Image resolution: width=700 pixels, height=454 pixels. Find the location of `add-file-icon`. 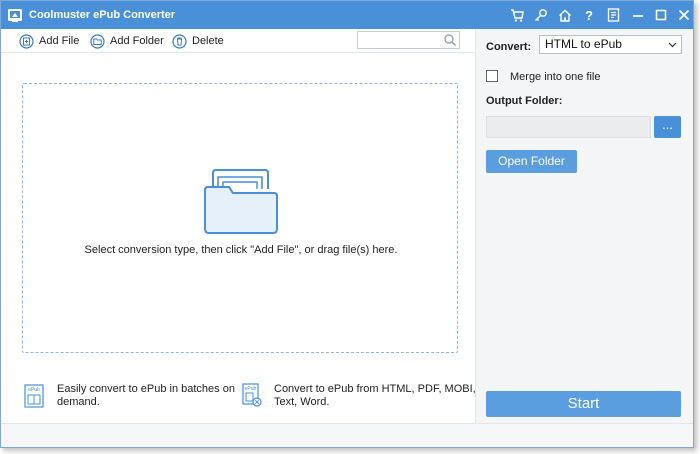

add-file-icon is located at coordinates (26, 41).